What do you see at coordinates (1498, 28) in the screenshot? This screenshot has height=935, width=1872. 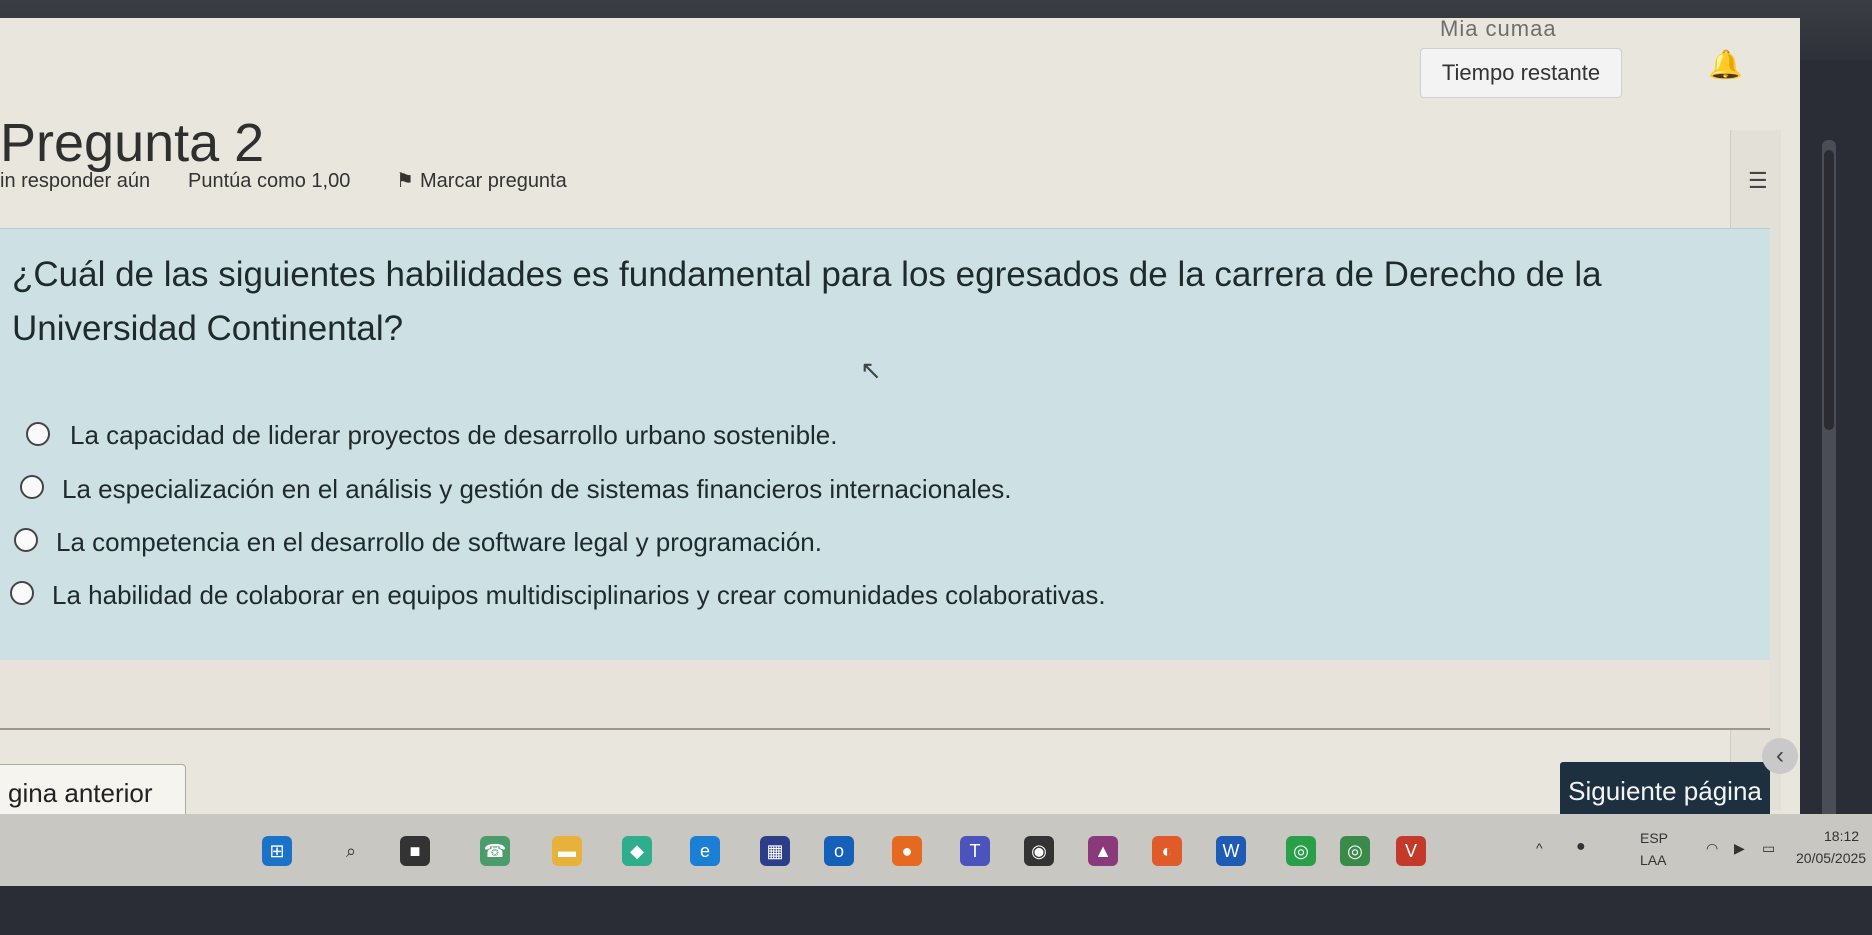 I see `user-name: Mia cumaa` at bounding box center [1498, 28].